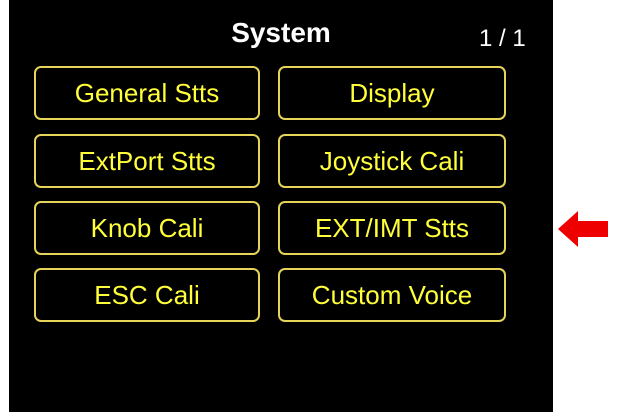  I want to click on ext-imt-stts-button: EXT/IMT Stts, so click(392, 228).